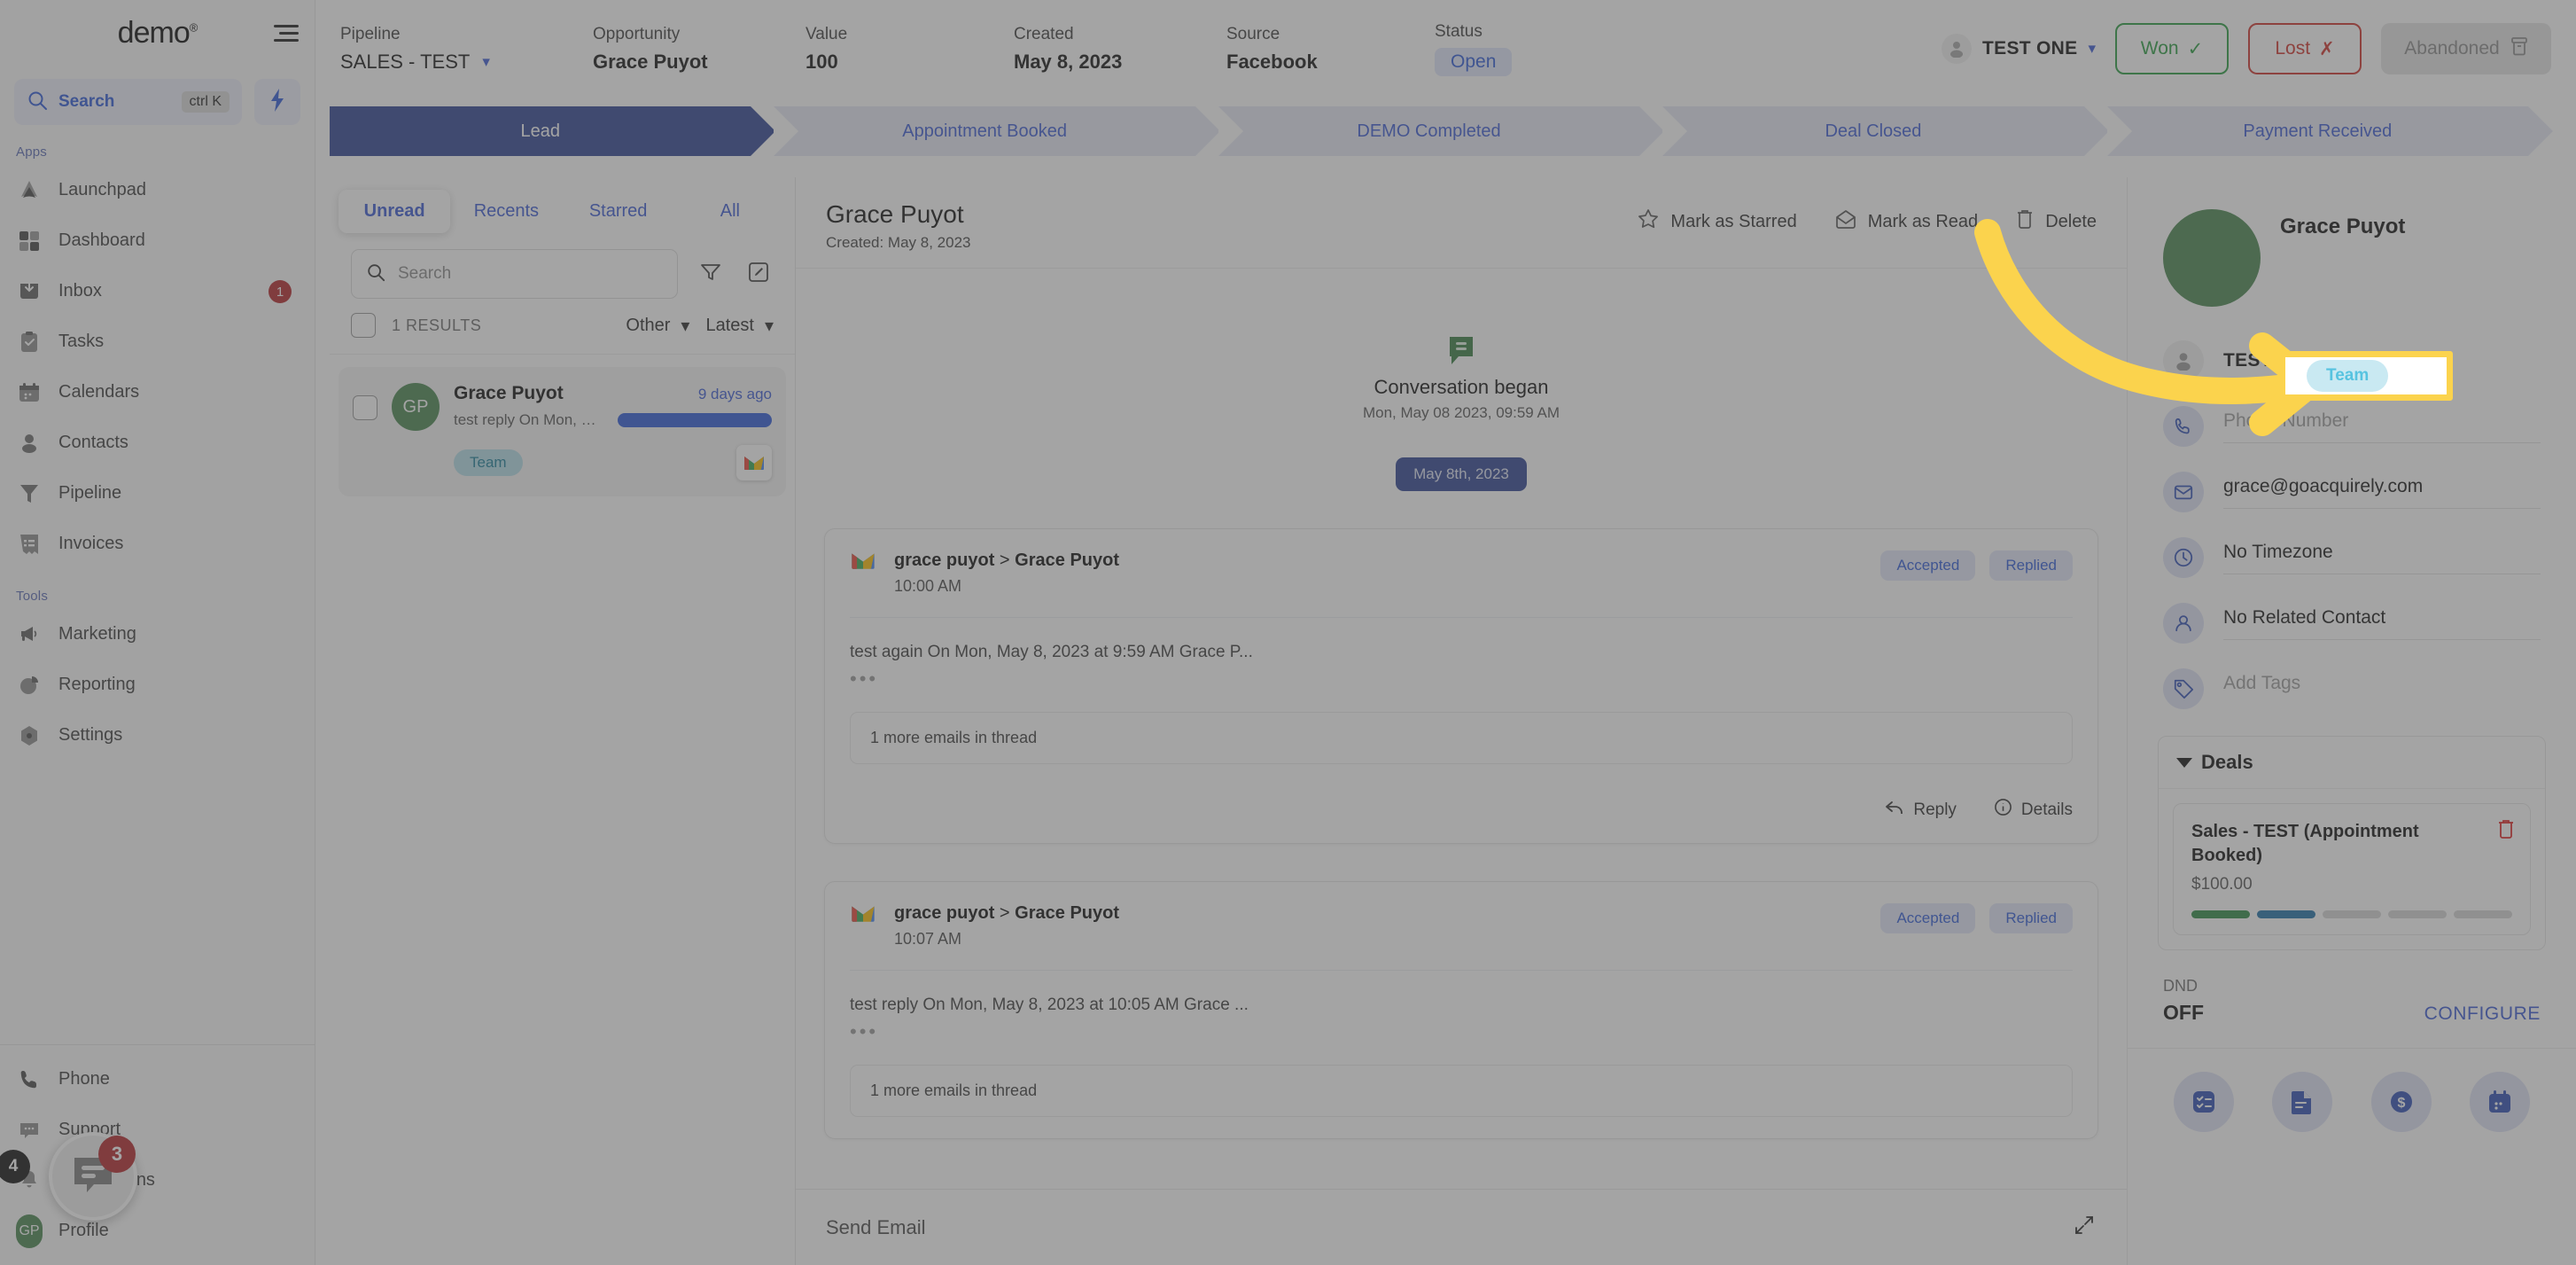  I want to click on unread-dot, so click(695, 420).